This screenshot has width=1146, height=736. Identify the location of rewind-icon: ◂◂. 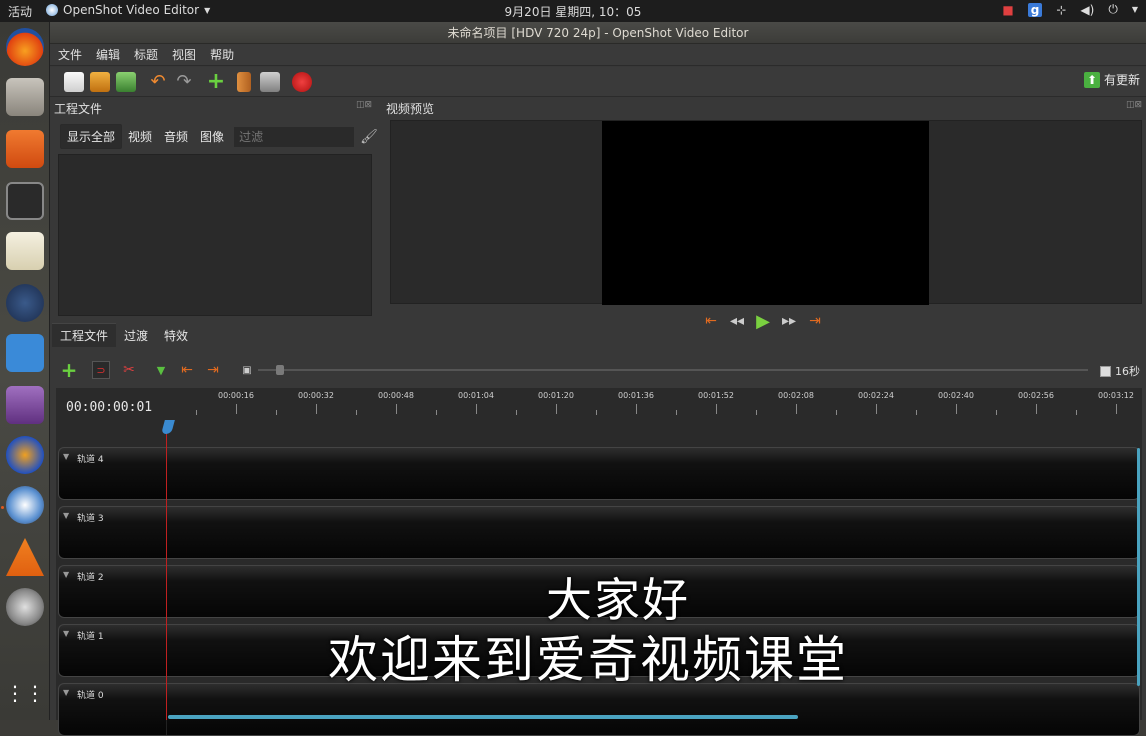
(737, 321).